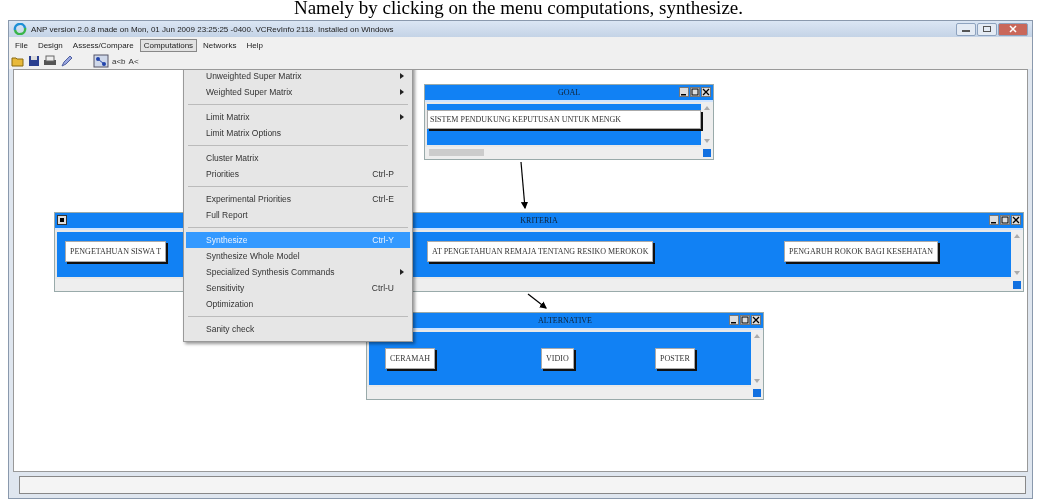 This screenshot has width=1037, height=499. What do you see at coordinates (103, 45) in the screenshot?
I see `menu-item: Assess/Compare` at bounding box center [103, 45].